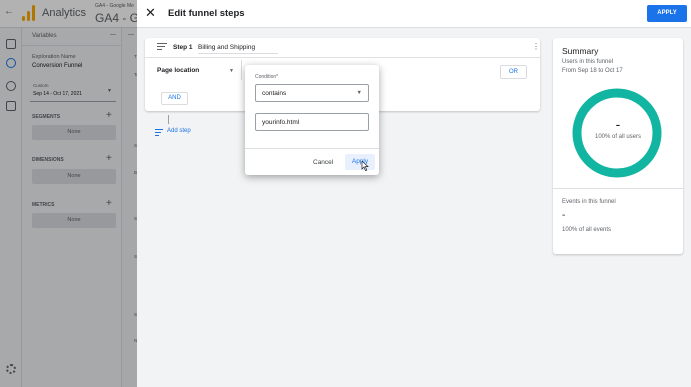  I want to click on events-in-funnel-label: Events in this funnel, so click(589, 202).